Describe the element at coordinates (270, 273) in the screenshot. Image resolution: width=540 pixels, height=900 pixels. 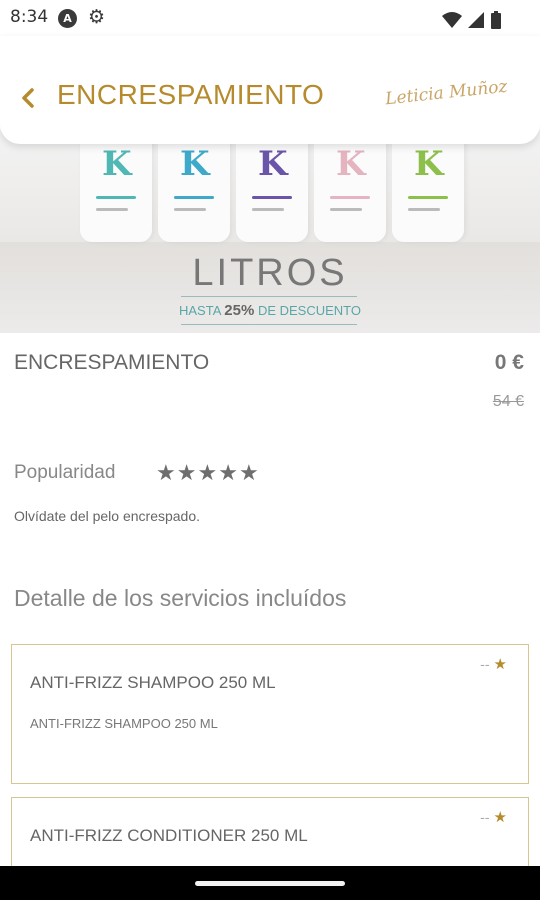
I see `hero-title: LITROS` at that location.